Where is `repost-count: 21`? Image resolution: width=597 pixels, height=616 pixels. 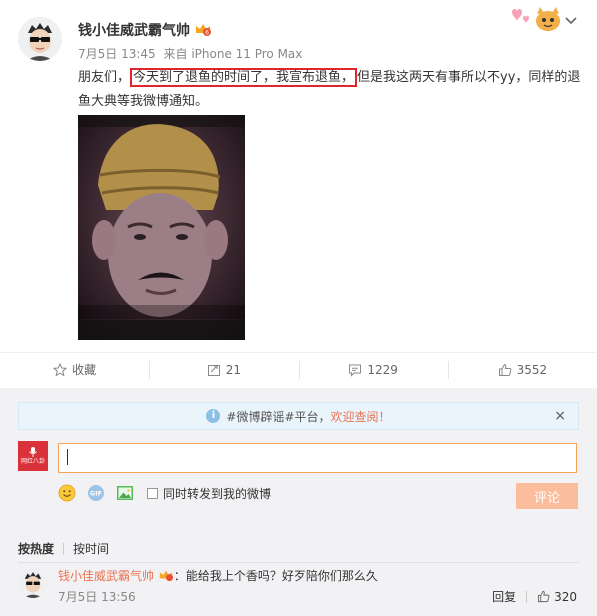
repost-count: 21 is located at coordinates (233, 369).